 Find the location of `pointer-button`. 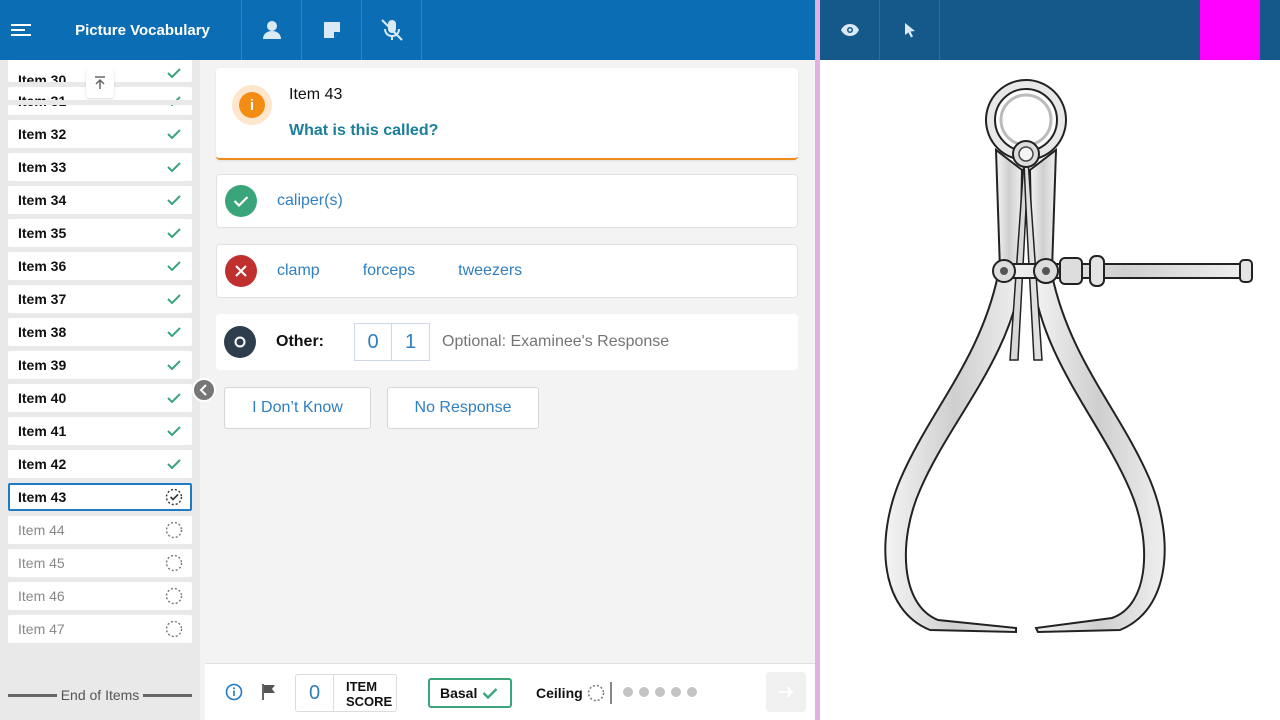

pointer-button is located at coordinates (910, 30).